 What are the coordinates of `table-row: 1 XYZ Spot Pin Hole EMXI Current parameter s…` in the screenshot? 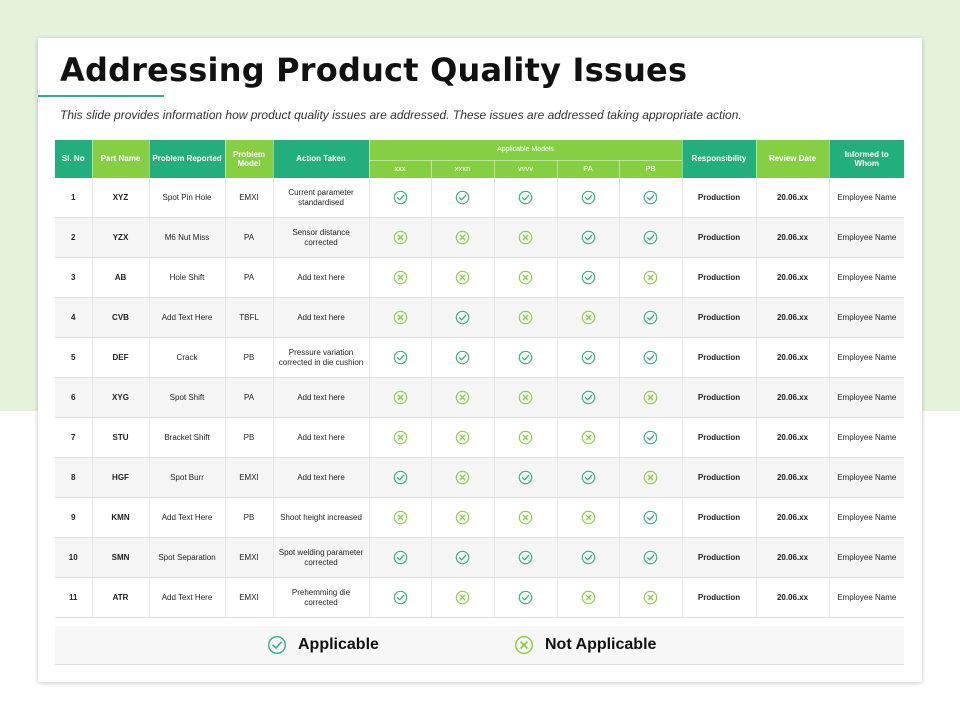 It's located at (480, 198).